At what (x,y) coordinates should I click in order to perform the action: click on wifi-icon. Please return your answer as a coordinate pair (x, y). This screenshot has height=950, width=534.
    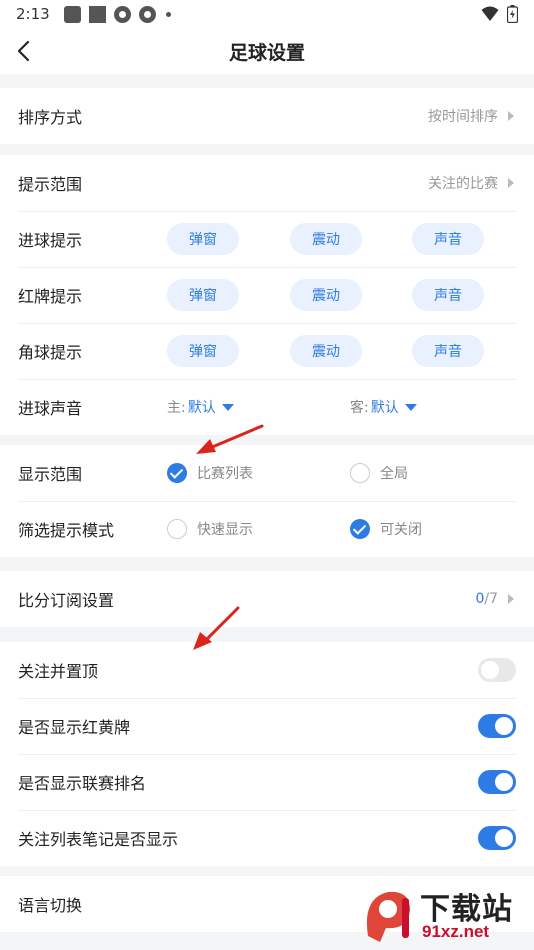
    Looking at the image, I should click on (490, 13).